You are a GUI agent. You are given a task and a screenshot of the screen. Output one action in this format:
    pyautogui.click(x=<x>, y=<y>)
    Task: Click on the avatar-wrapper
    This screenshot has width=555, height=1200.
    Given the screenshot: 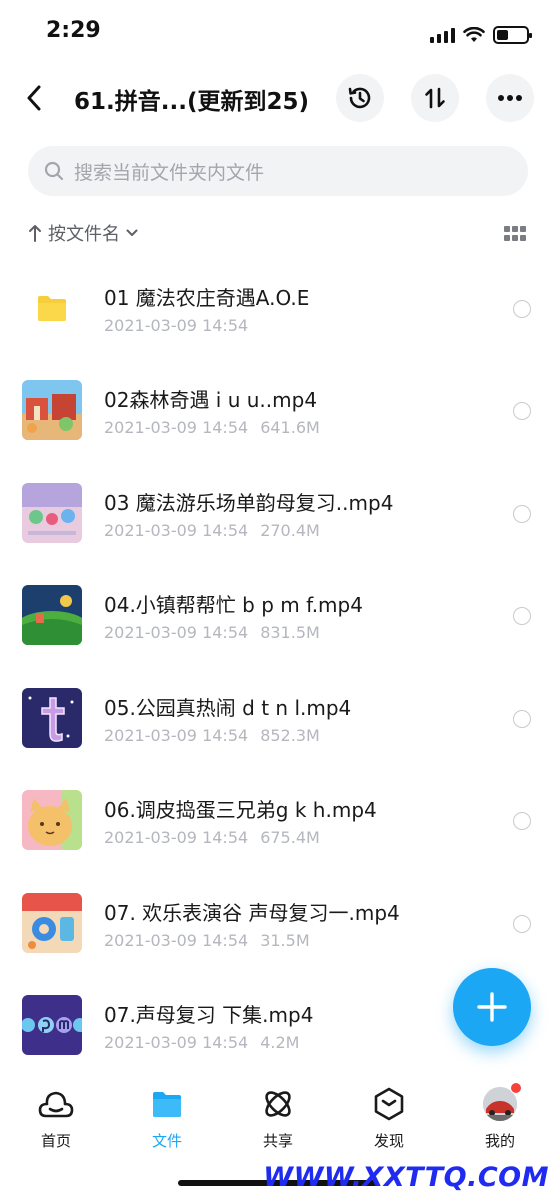 What is the action you would take?
    pyautogui.click(x=502, y=1102)
    